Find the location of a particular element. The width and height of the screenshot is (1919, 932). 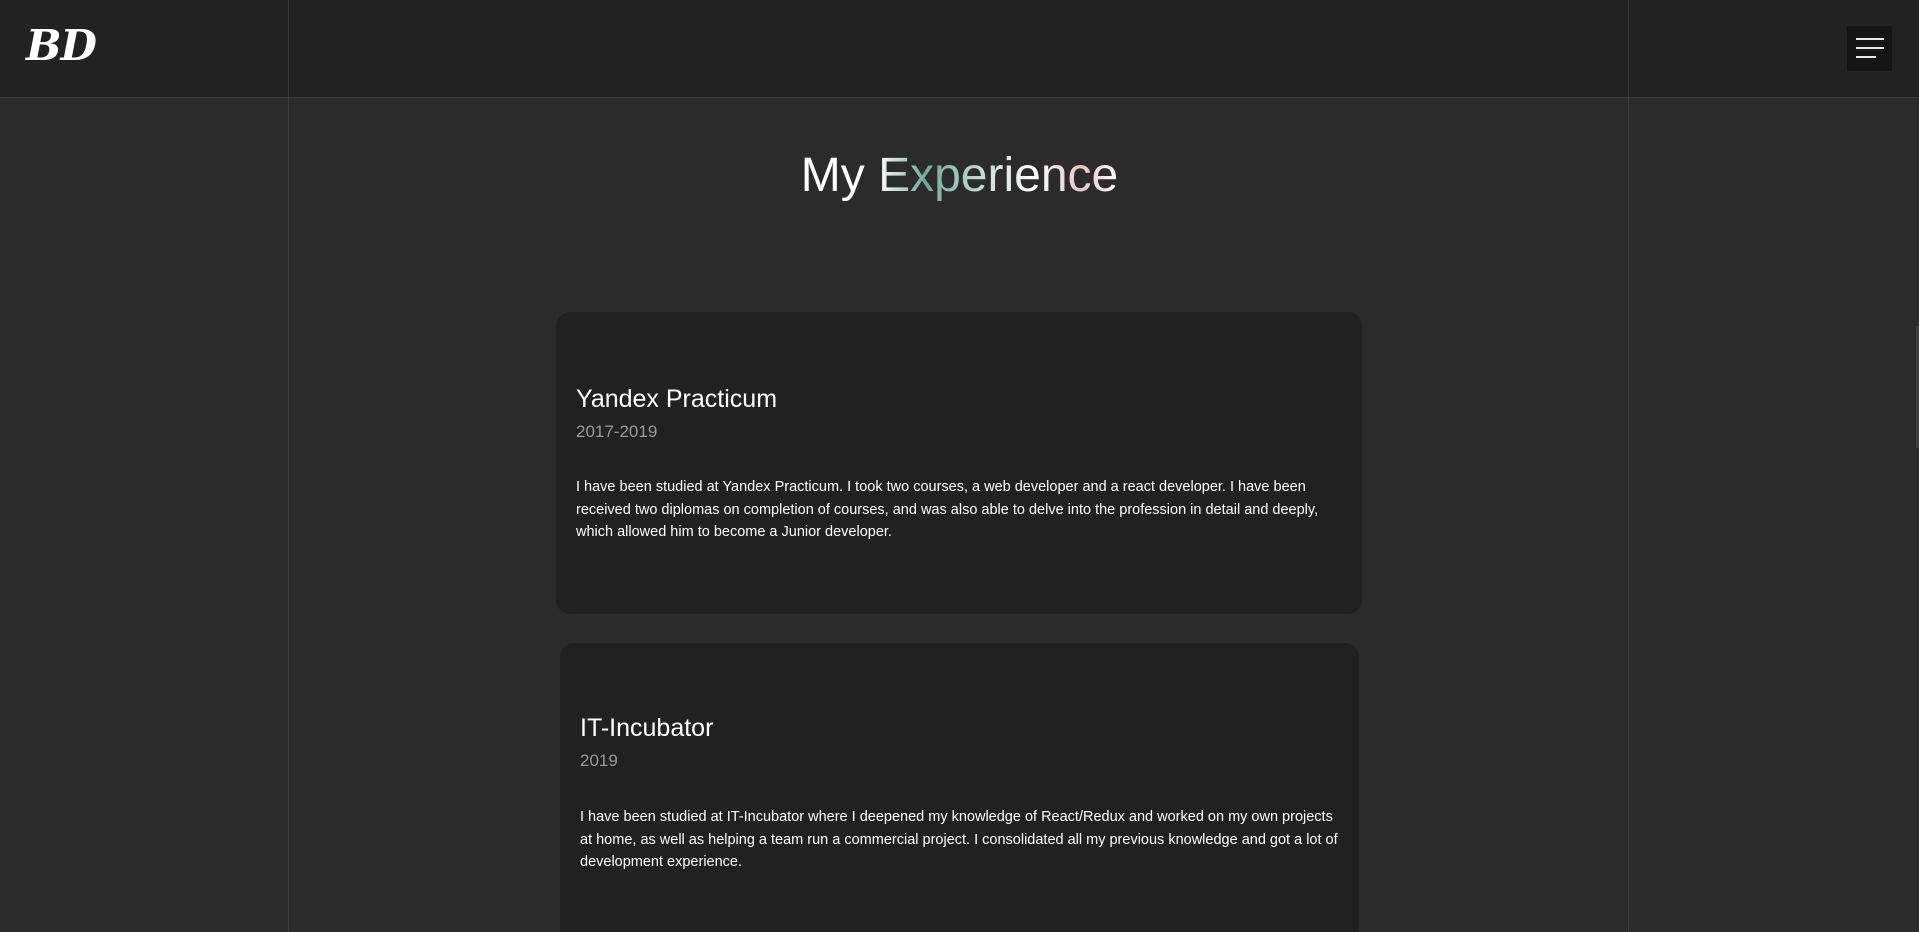

section-title-prefix: My is located at coordinates (832, 175).